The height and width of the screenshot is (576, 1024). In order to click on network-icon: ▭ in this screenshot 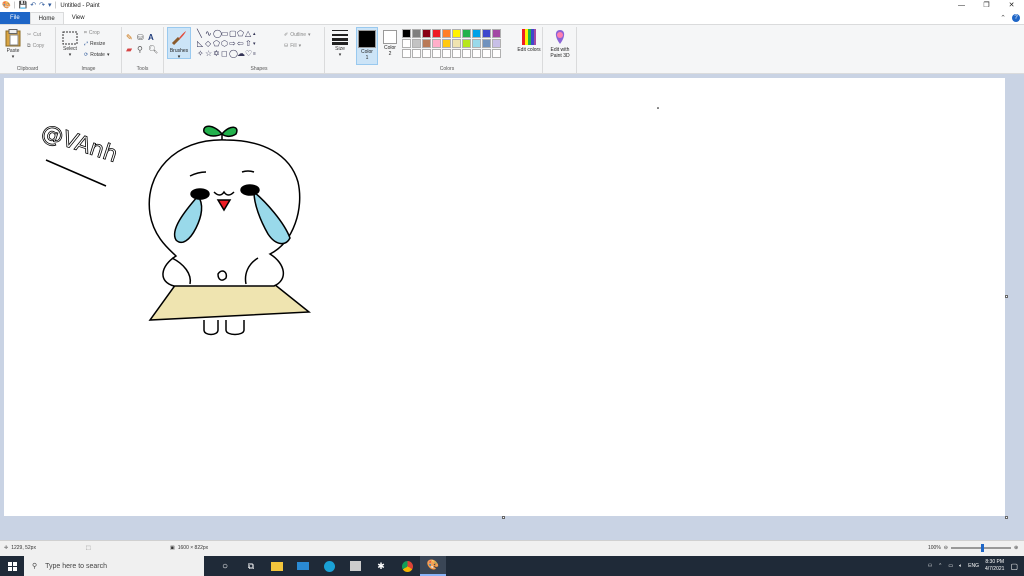, I will do `click(950, 566)`.